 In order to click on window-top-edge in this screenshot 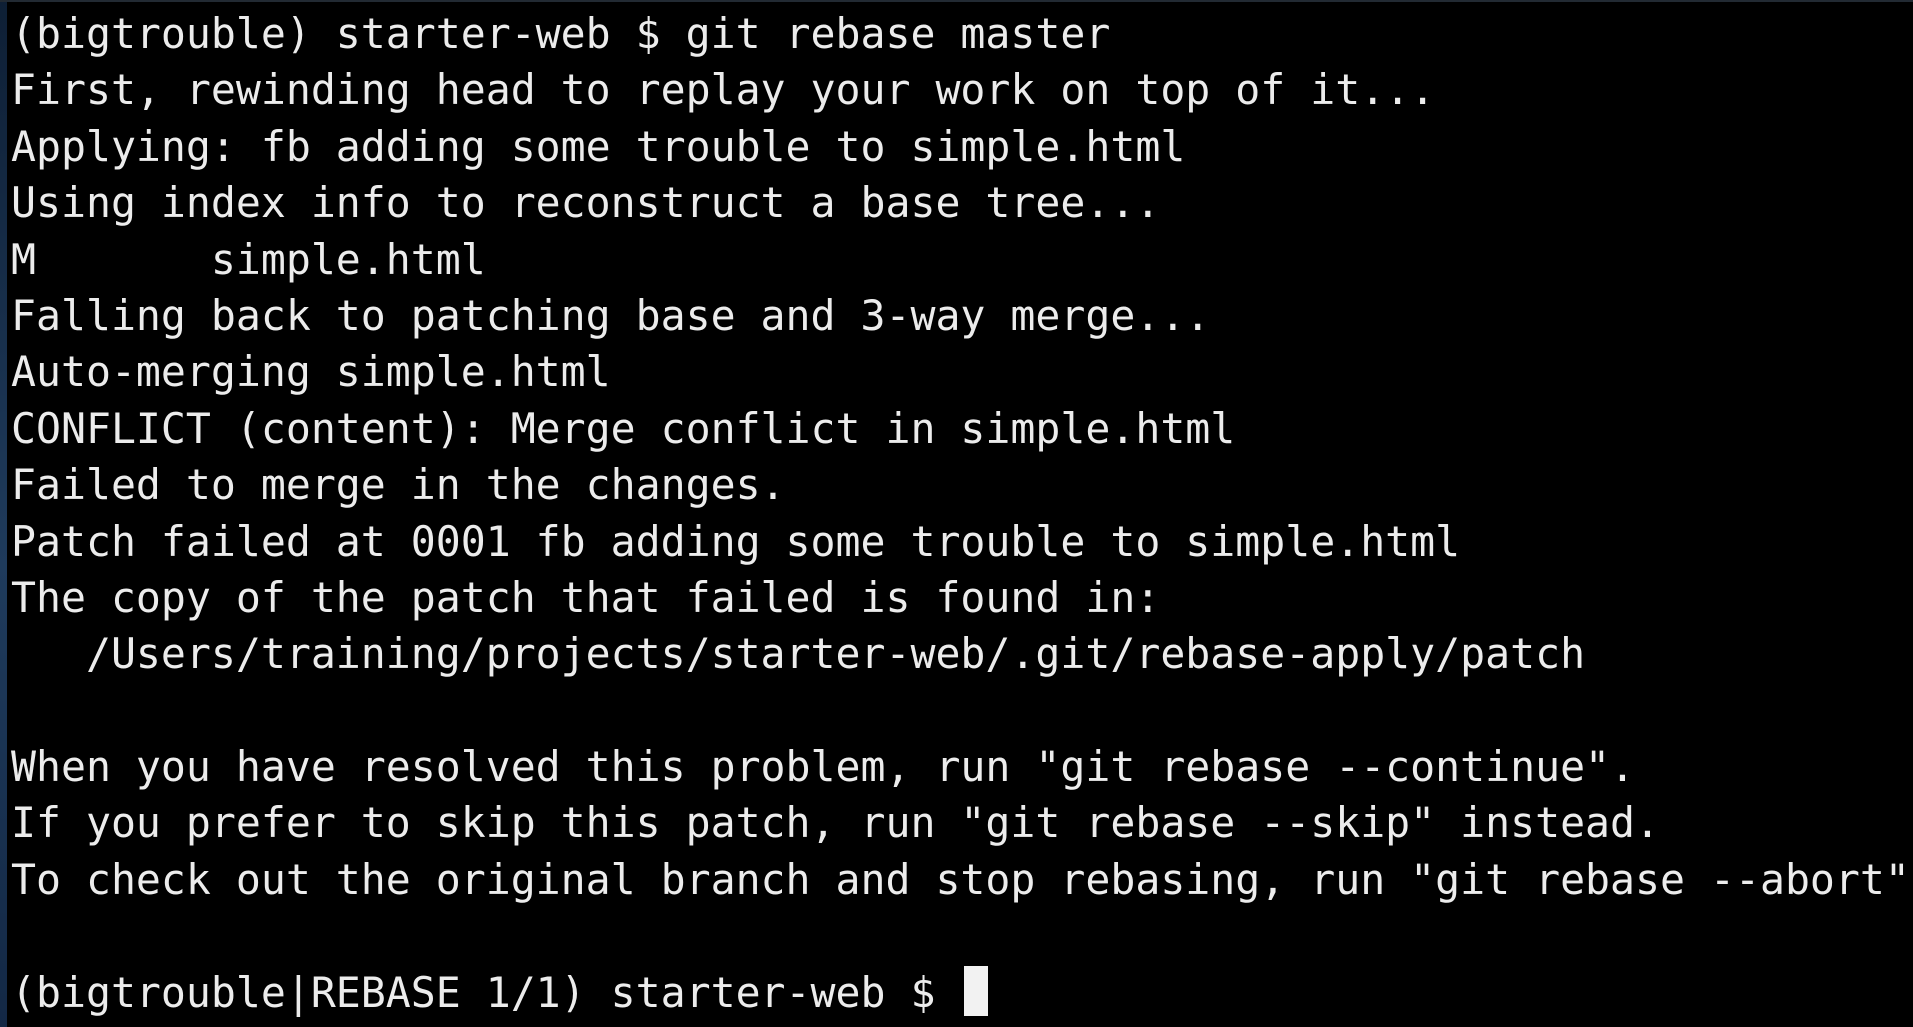, I will do `click(956, 1)`.